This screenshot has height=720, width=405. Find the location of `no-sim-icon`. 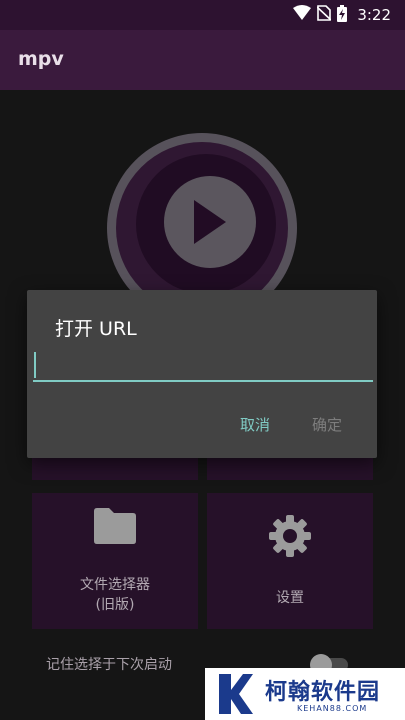

no-sim-icon is located at coordinates (324, 15).